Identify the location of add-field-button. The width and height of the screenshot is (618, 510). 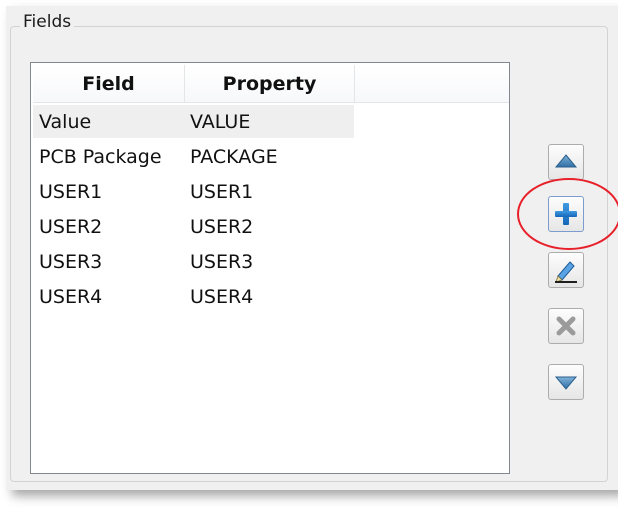
(566, 214).